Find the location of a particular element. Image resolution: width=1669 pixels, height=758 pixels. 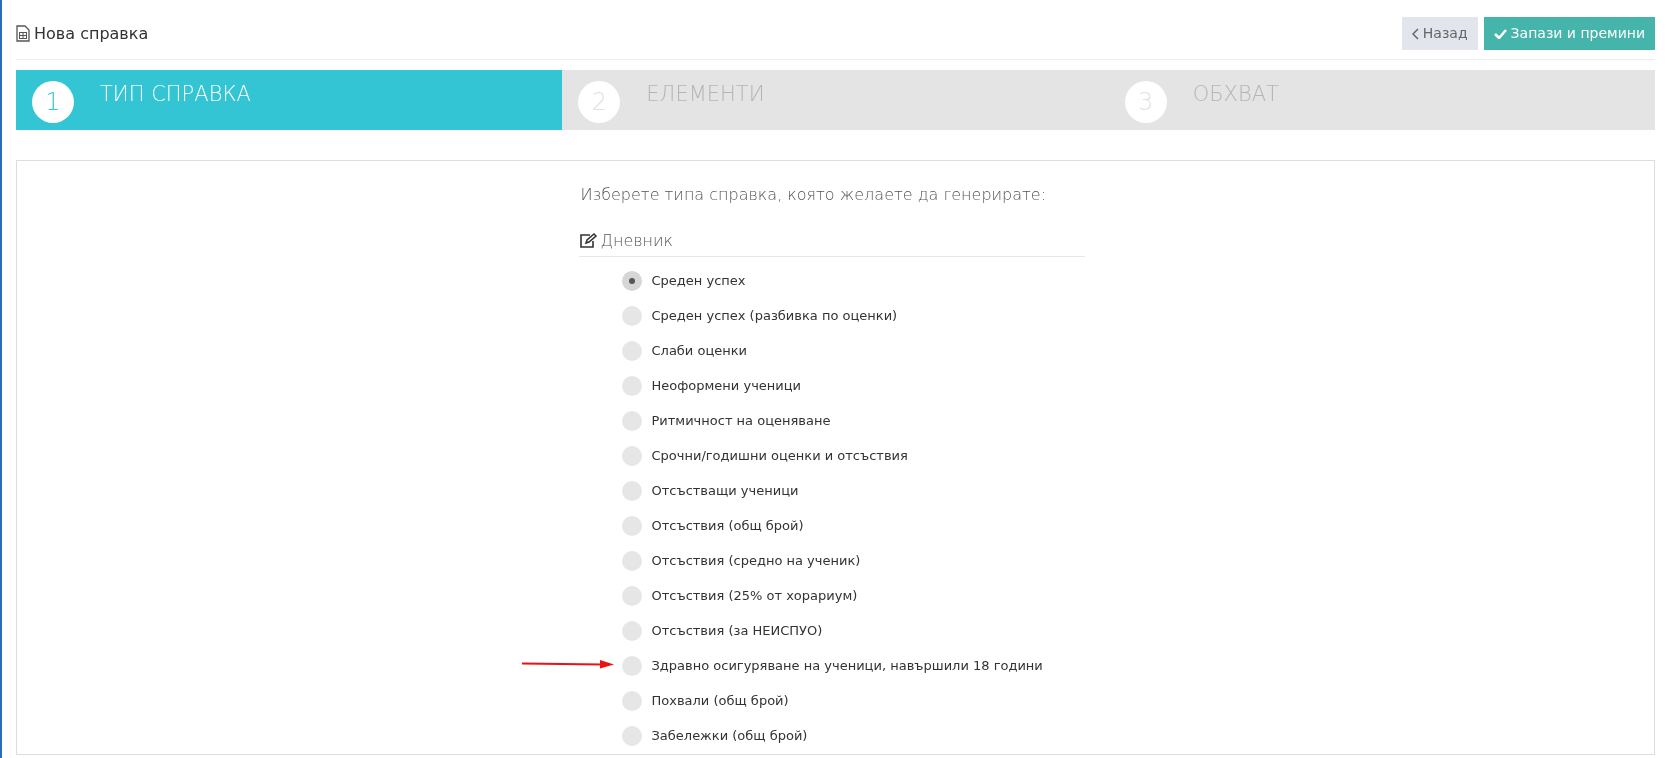

wizard-step: 1 ТИП СПРАВКА is located at coordinates (289, 100).